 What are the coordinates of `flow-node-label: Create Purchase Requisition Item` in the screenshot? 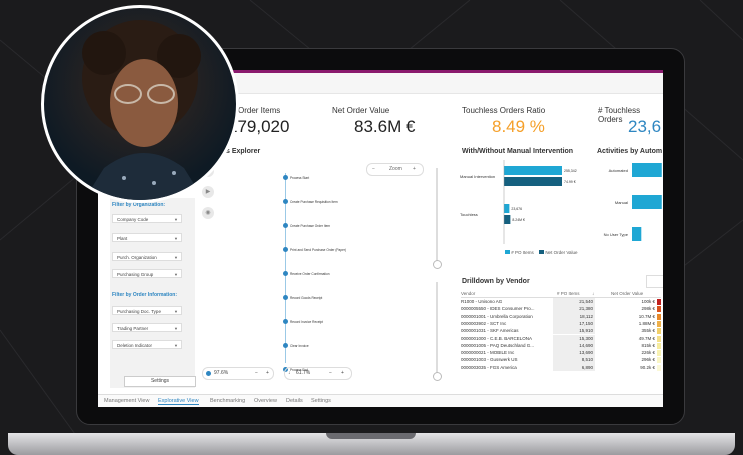 It's located at (314, 201).